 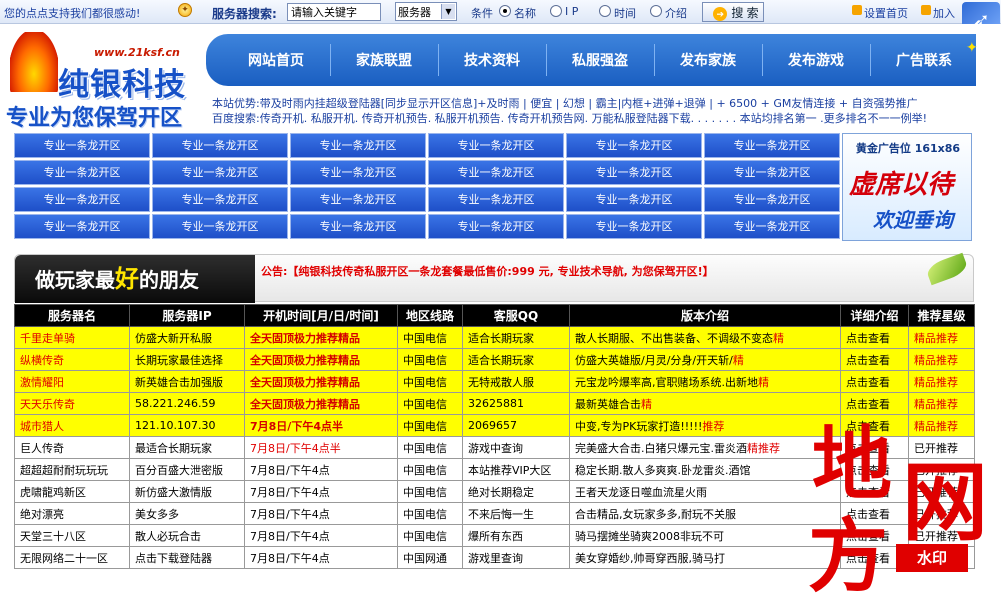 What do you see at coordinates (972, 48) in the screenshot?
I see `star-decoration-icon: ✦` at bounding box center [972, 48].